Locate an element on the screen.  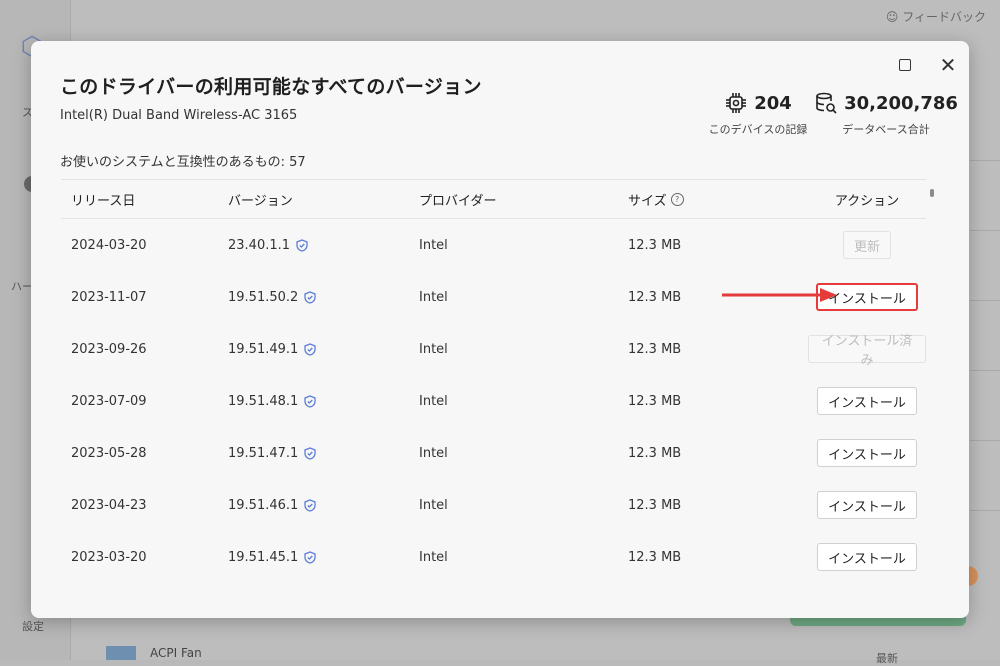
maximize-button is located at coordinates (905, 65).